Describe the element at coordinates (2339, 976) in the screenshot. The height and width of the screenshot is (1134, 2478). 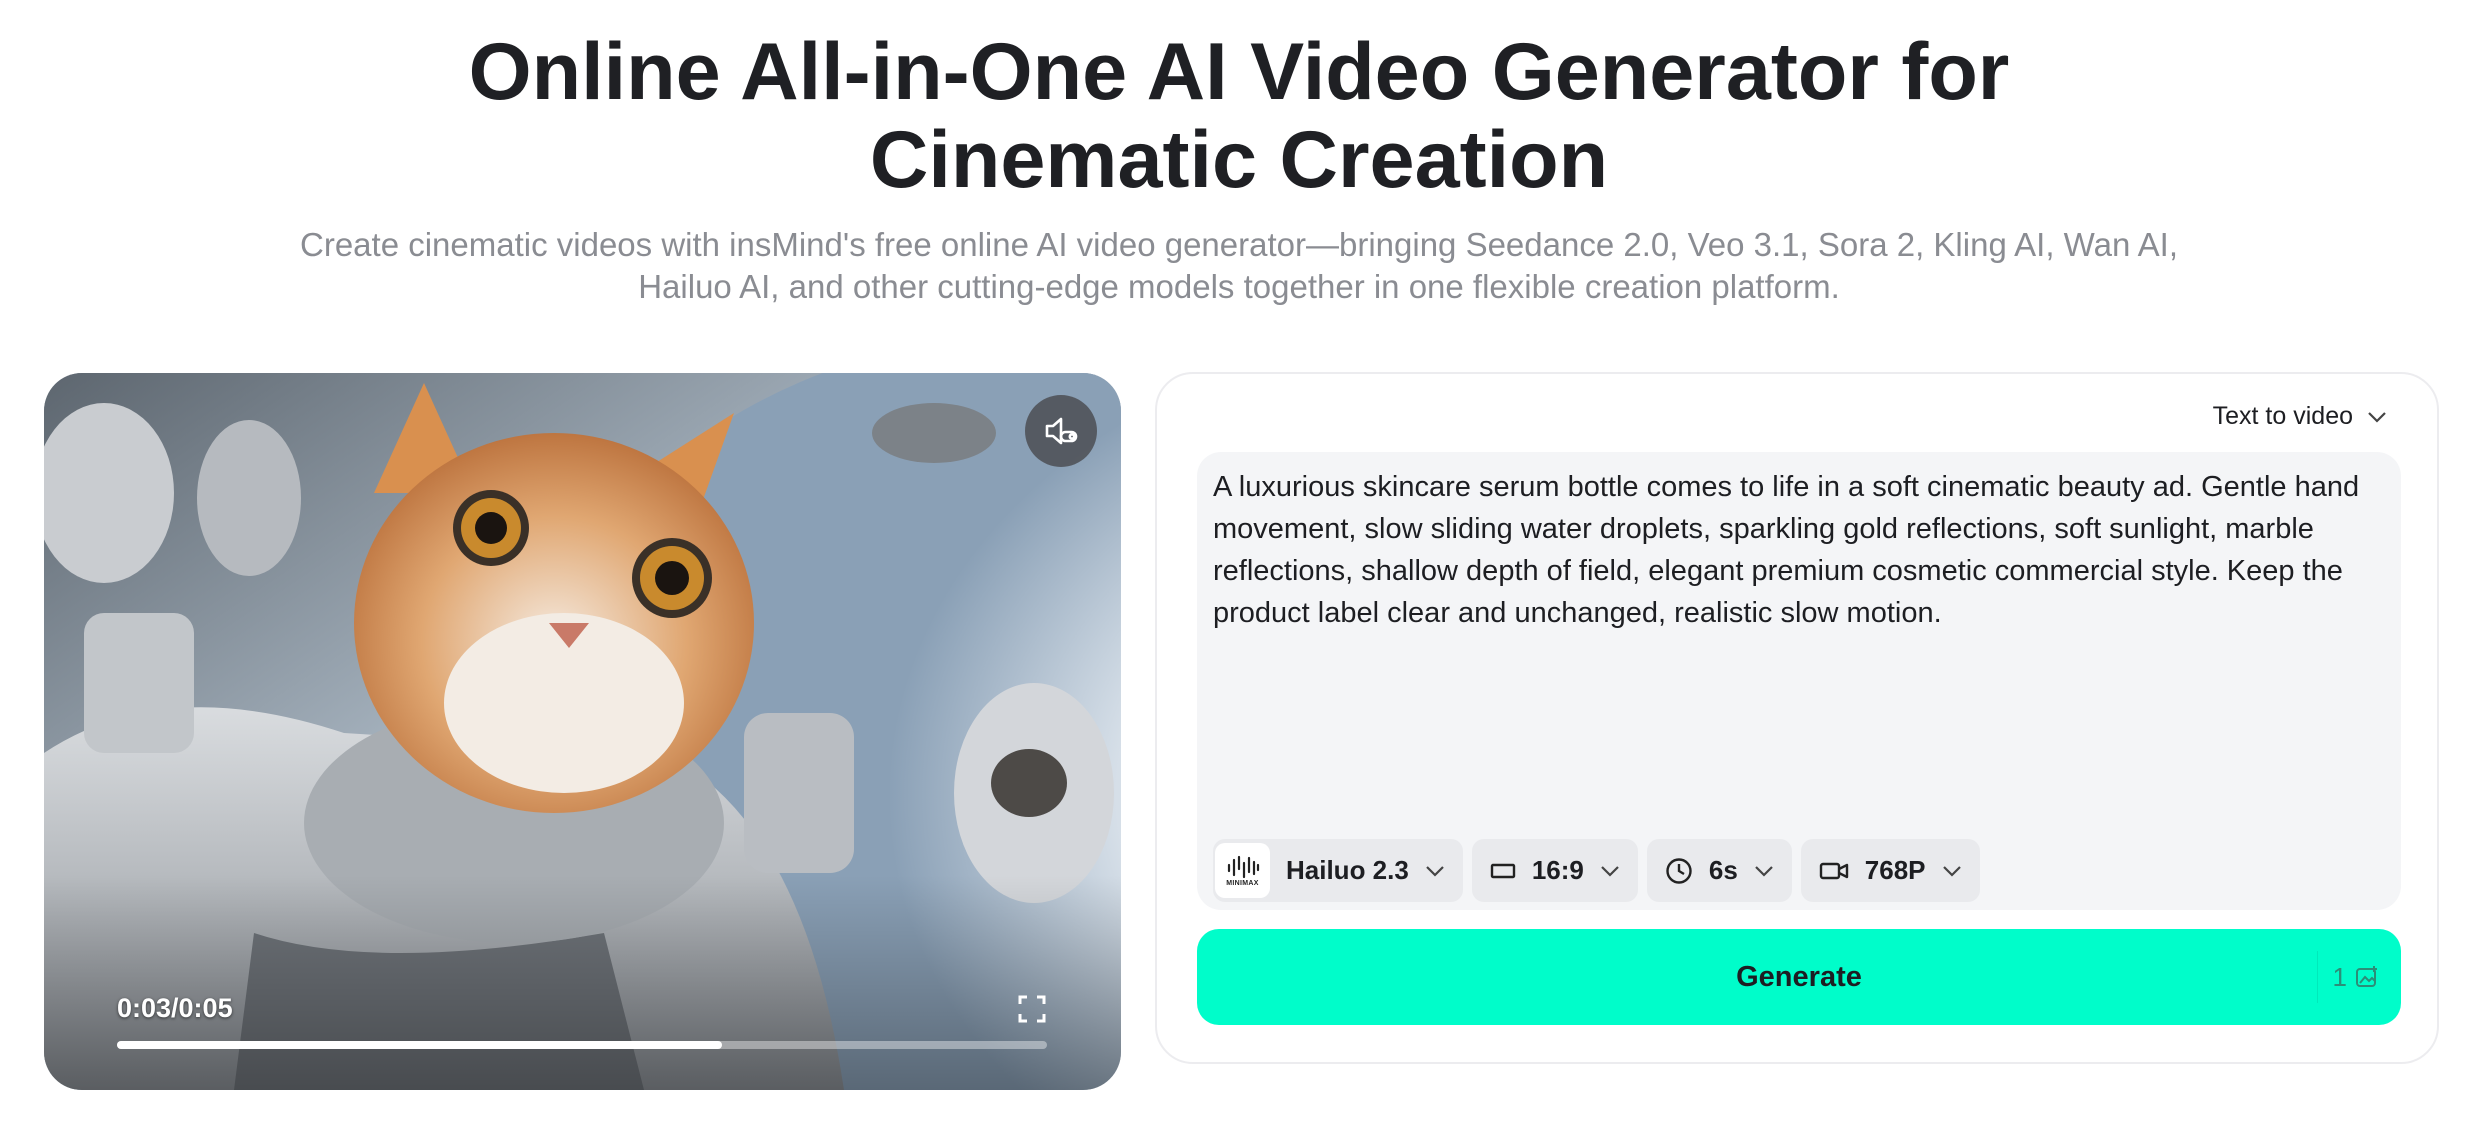
I see `credits-count: 1` at that location.